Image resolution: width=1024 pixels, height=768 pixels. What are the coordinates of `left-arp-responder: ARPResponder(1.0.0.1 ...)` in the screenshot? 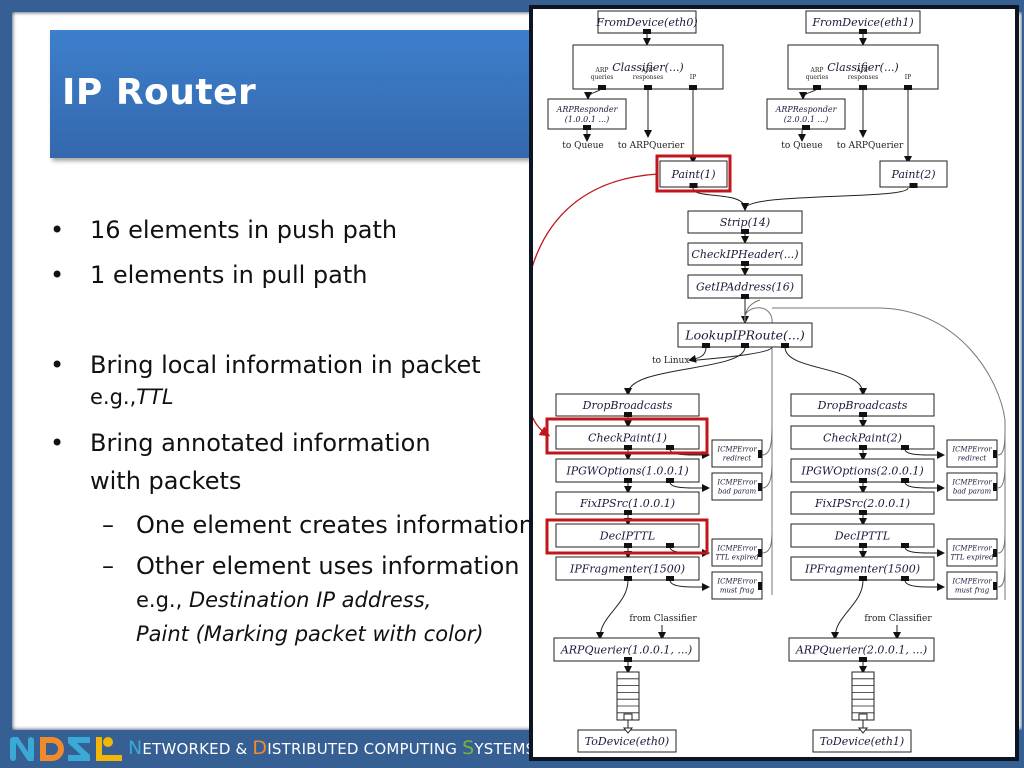 It's located at (587, 114).